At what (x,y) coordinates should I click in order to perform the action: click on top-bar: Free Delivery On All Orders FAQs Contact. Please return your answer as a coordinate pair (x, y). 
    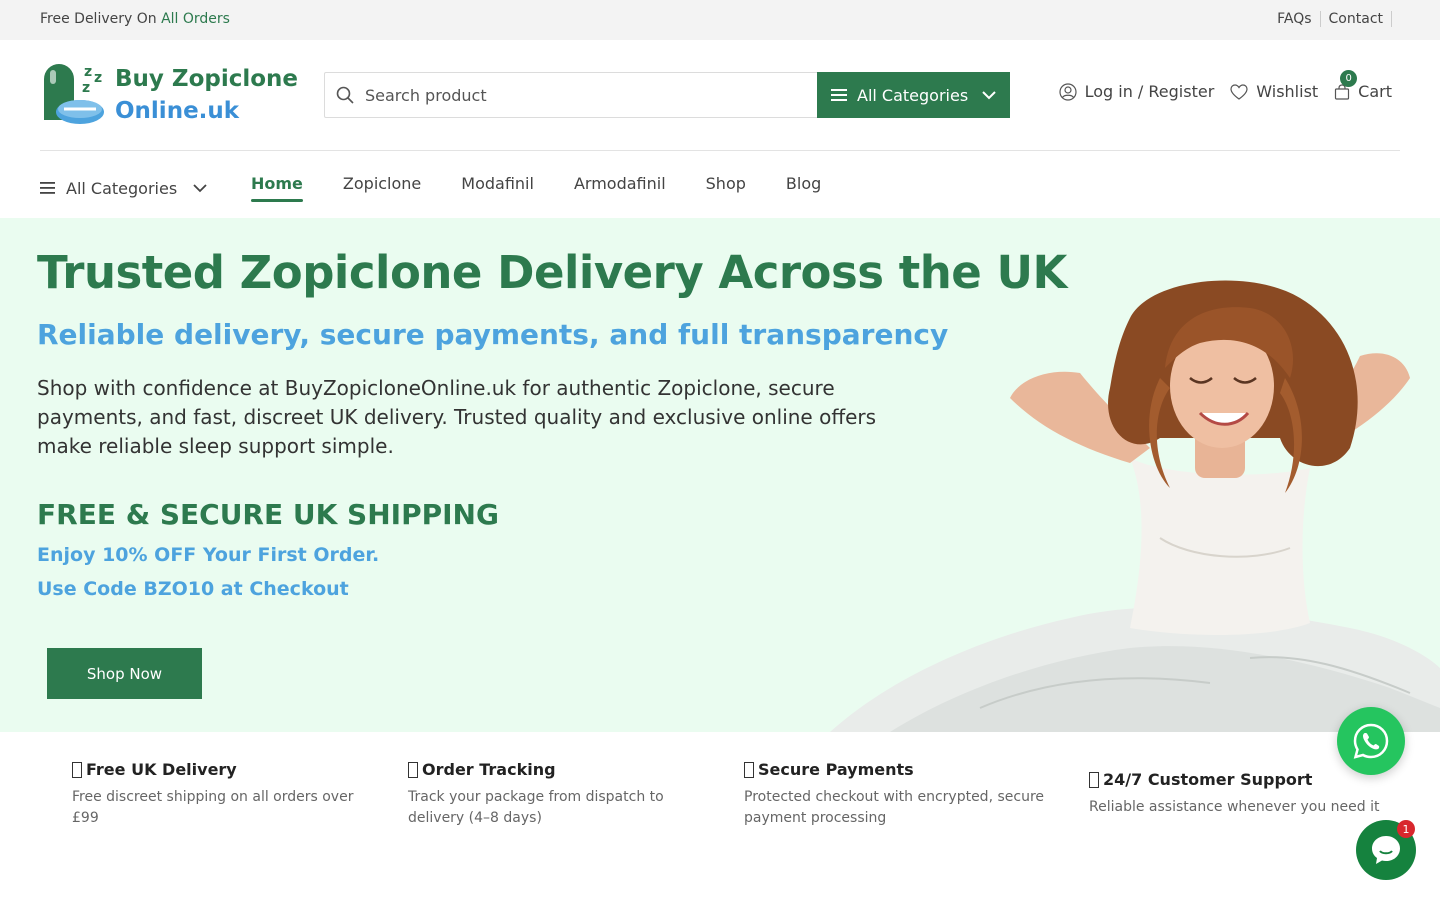
    Looking at the image, I should click on (720, 20).